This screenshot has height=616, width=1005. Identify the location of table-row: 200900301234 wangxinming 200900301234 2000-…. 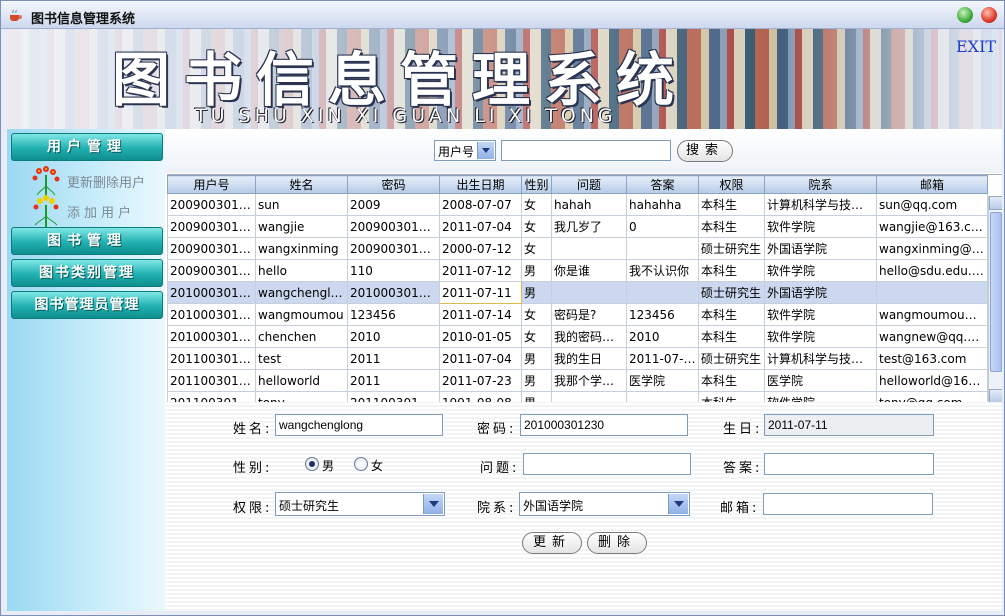
(577, 248).